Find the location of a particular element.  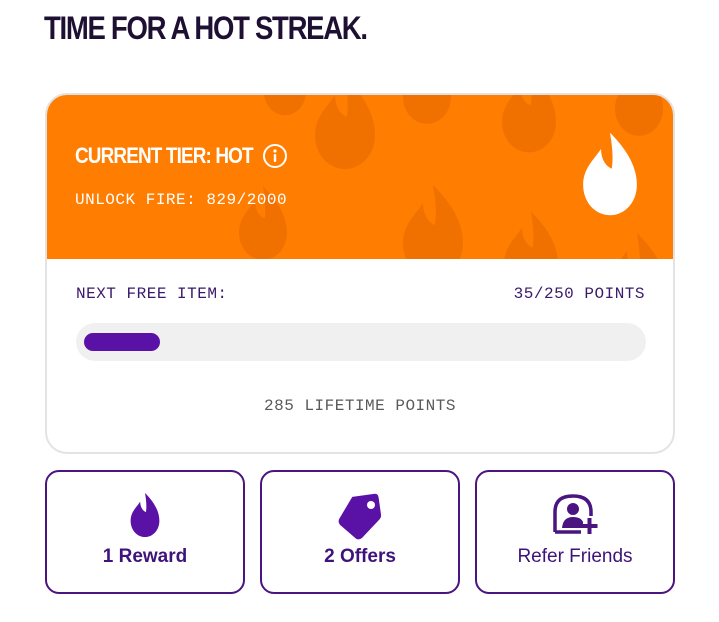

offers-button: 2 Offers is located at coordinates (360, 532).